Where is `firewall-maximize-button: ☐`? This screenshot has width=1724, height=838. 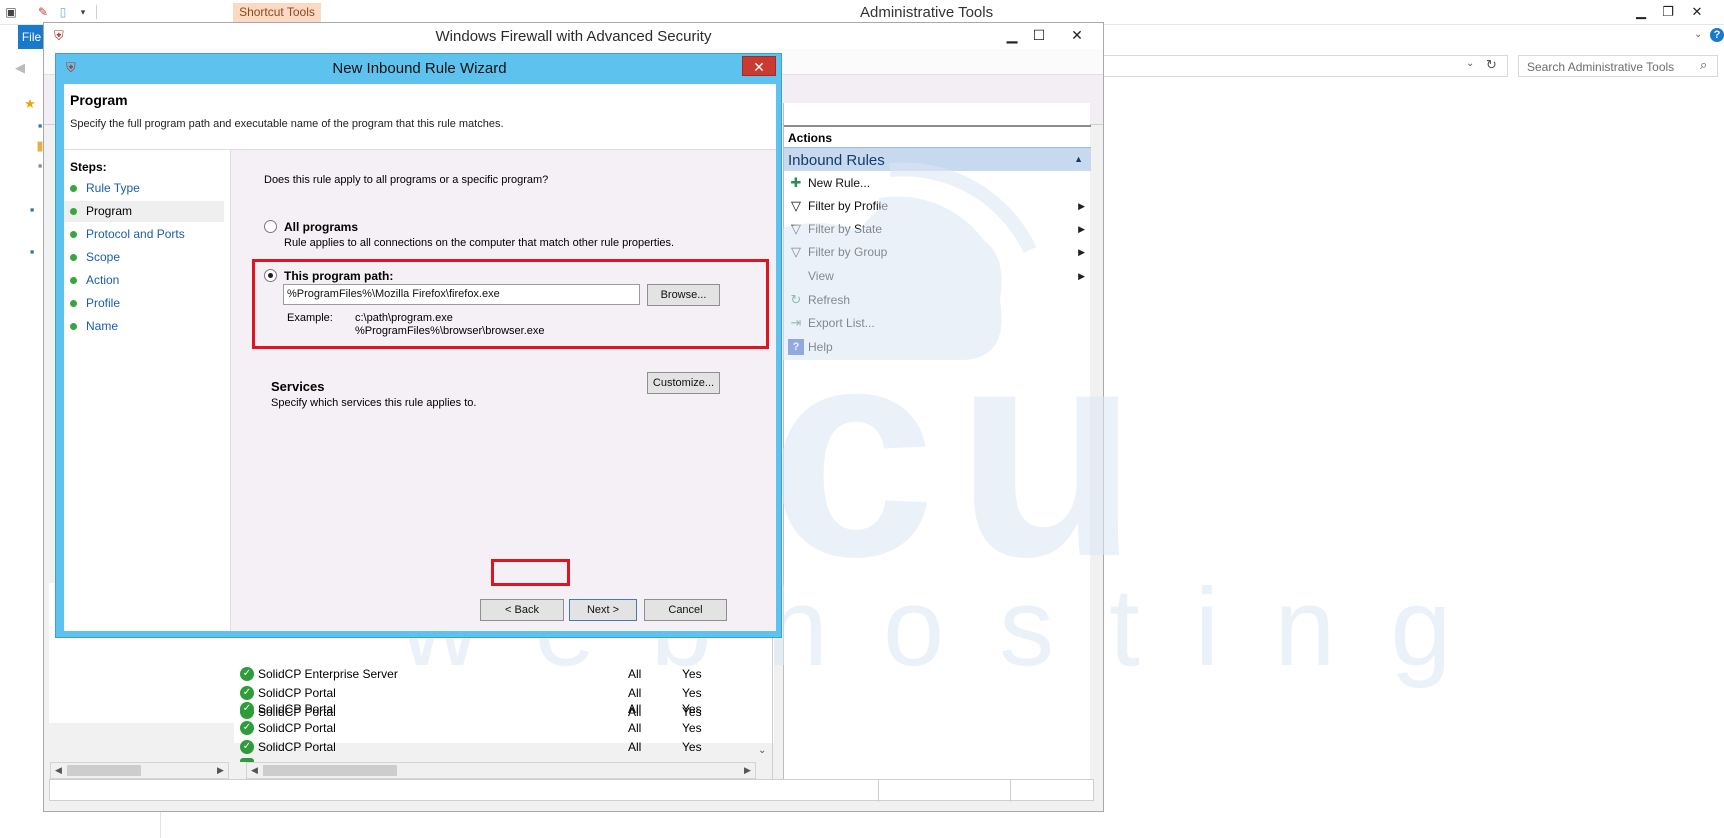 firewall-maximize-button: ☐ is located at coordinates (1039, 35).